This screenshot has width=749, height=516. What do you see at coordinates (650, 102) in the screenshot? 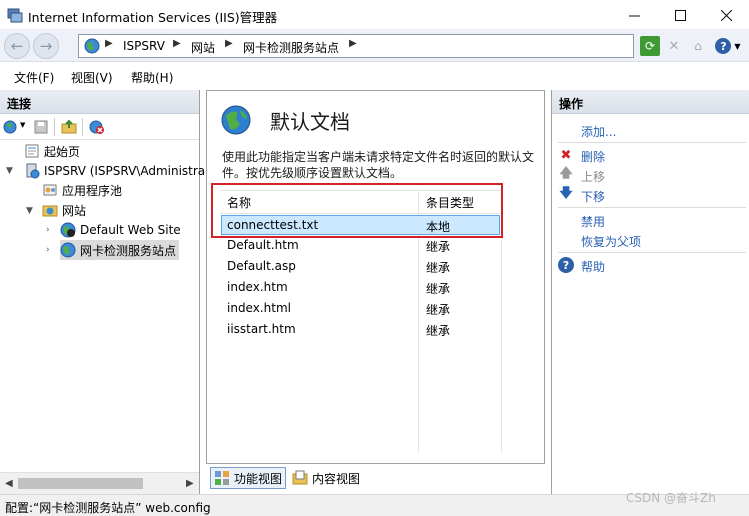
I see `actions-header: 操作` at bounding box center [650, 102].